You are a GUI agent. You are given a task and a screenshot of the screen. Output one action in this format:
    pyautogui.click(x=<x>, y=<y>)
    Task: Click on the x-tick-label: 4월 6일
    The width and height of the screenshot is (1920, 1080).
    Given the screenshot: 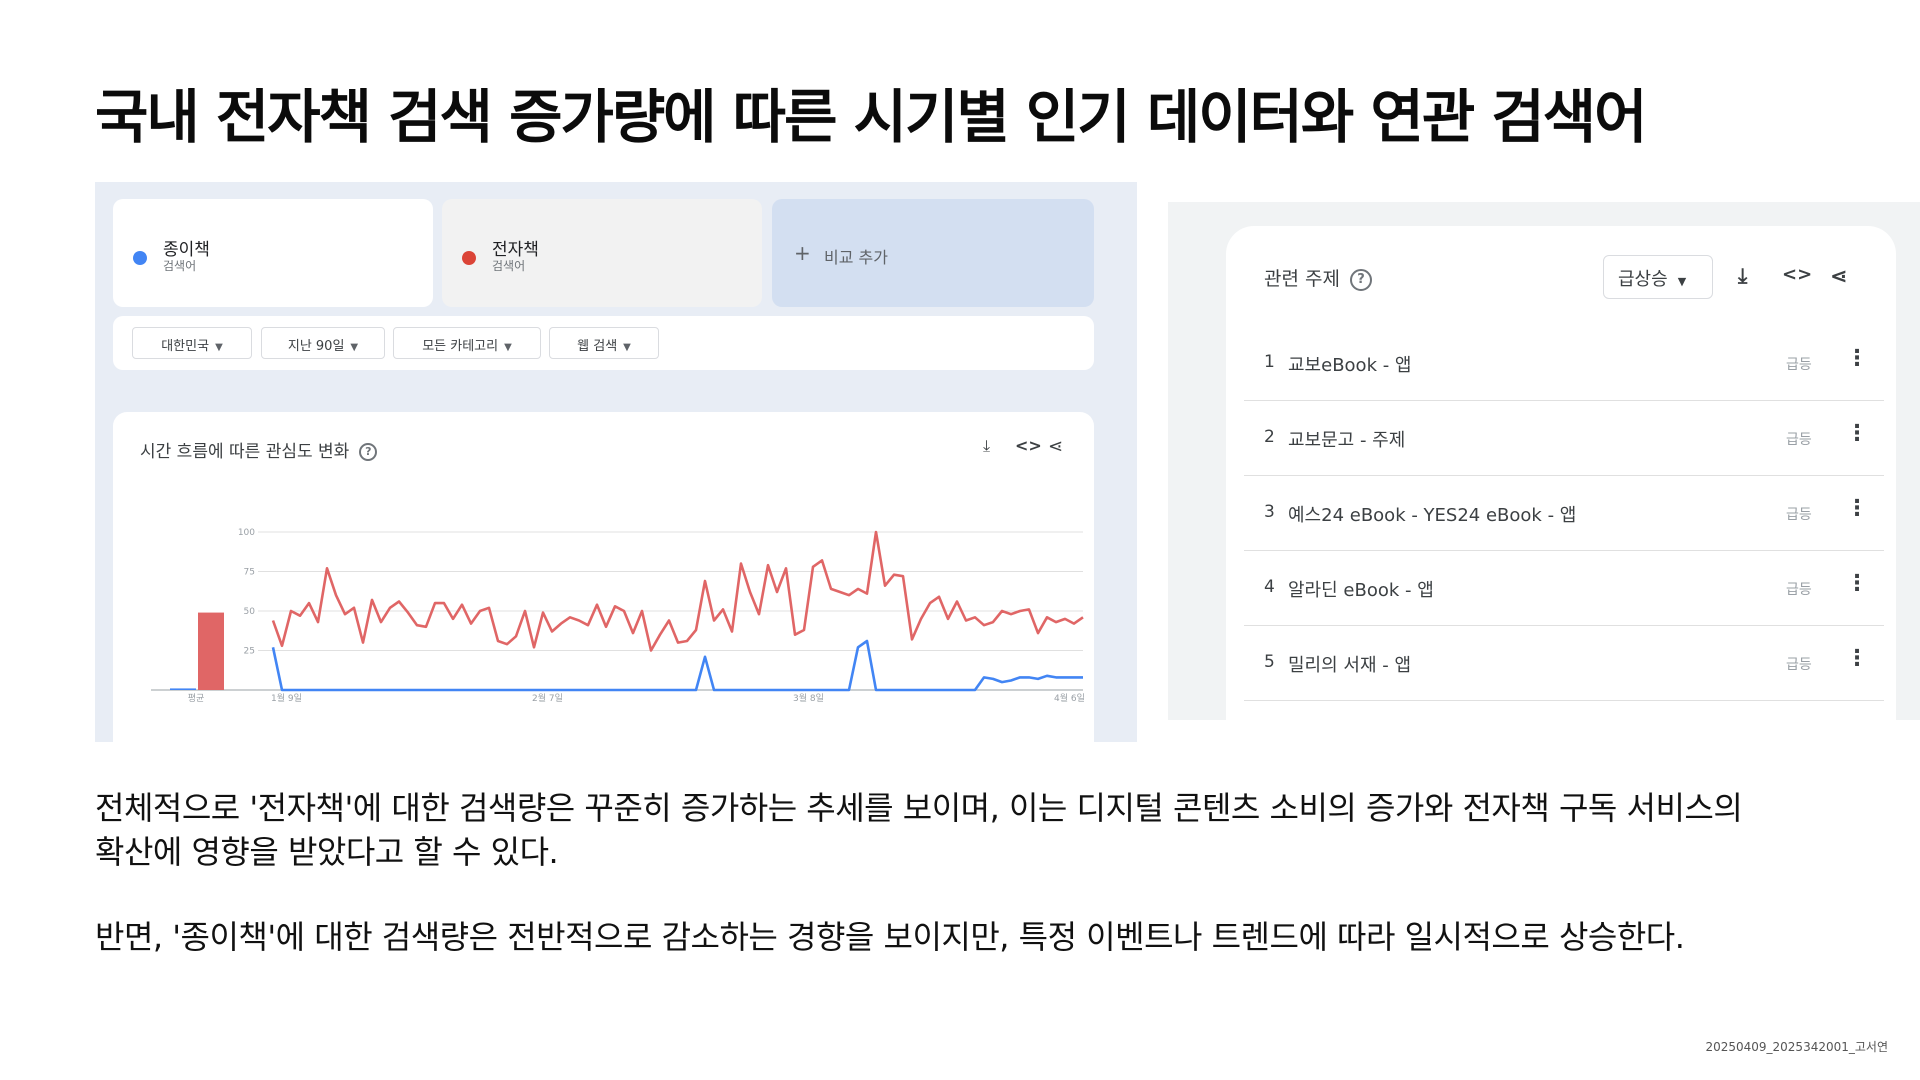 What is the action you would take?
    pyautogui.click(x=1069, y=698)
    